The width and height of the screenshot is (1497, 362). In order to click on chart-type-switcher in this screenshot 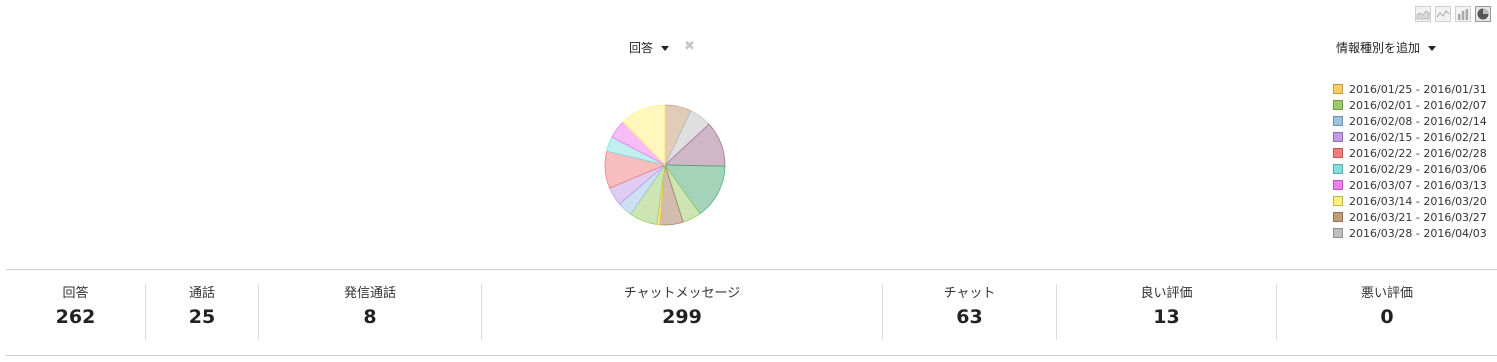, I will do `click(1453, 14)`.